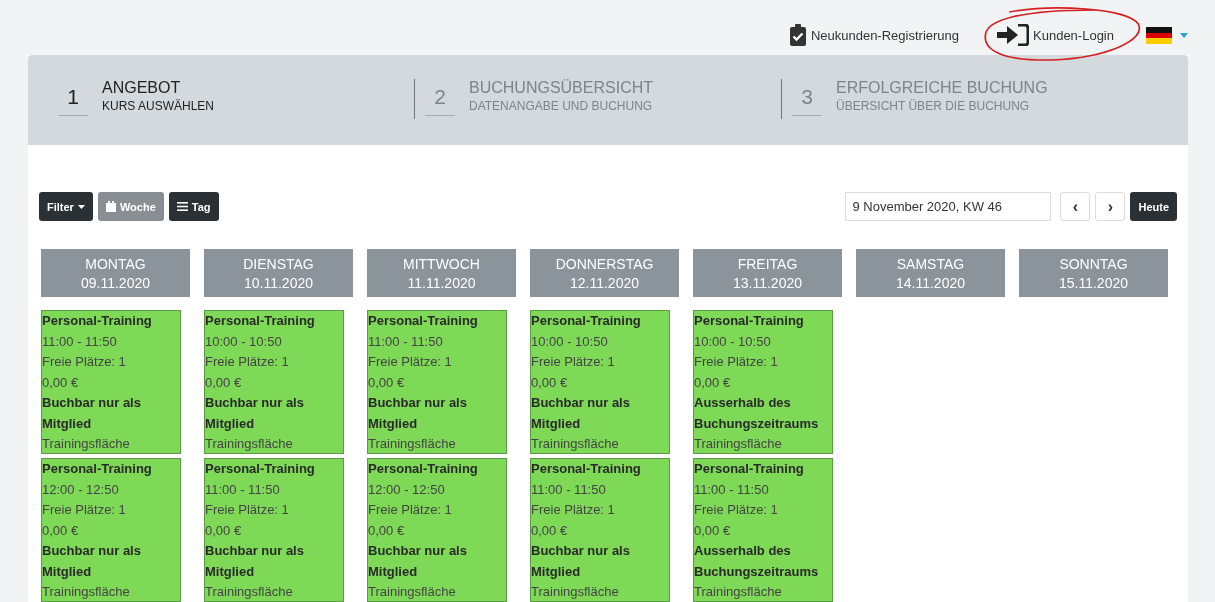 Image resolution: width=1215 pixels, height=602 pixels. I want to click on registration-link: Neukunden-Registrierung, so click(874, 35).